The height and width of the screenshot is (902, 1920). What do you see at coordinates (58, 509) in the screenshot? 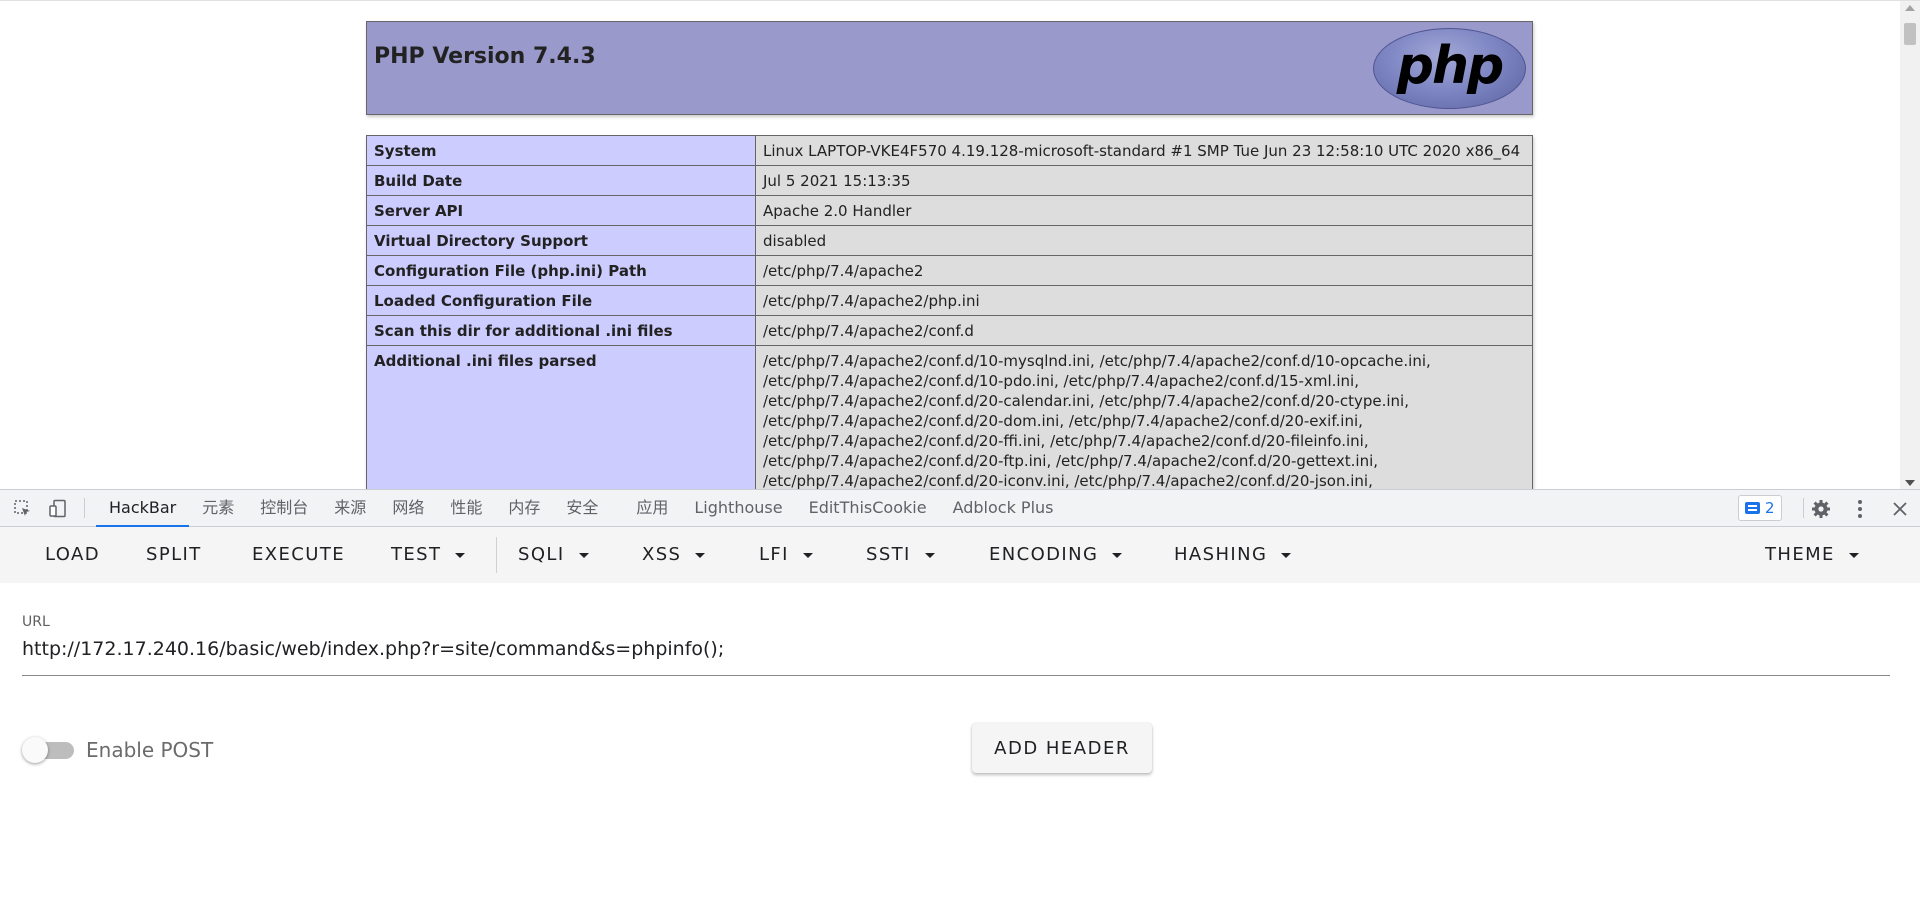
I see `device-toolbar-icon` at bounding box center [58, 509].